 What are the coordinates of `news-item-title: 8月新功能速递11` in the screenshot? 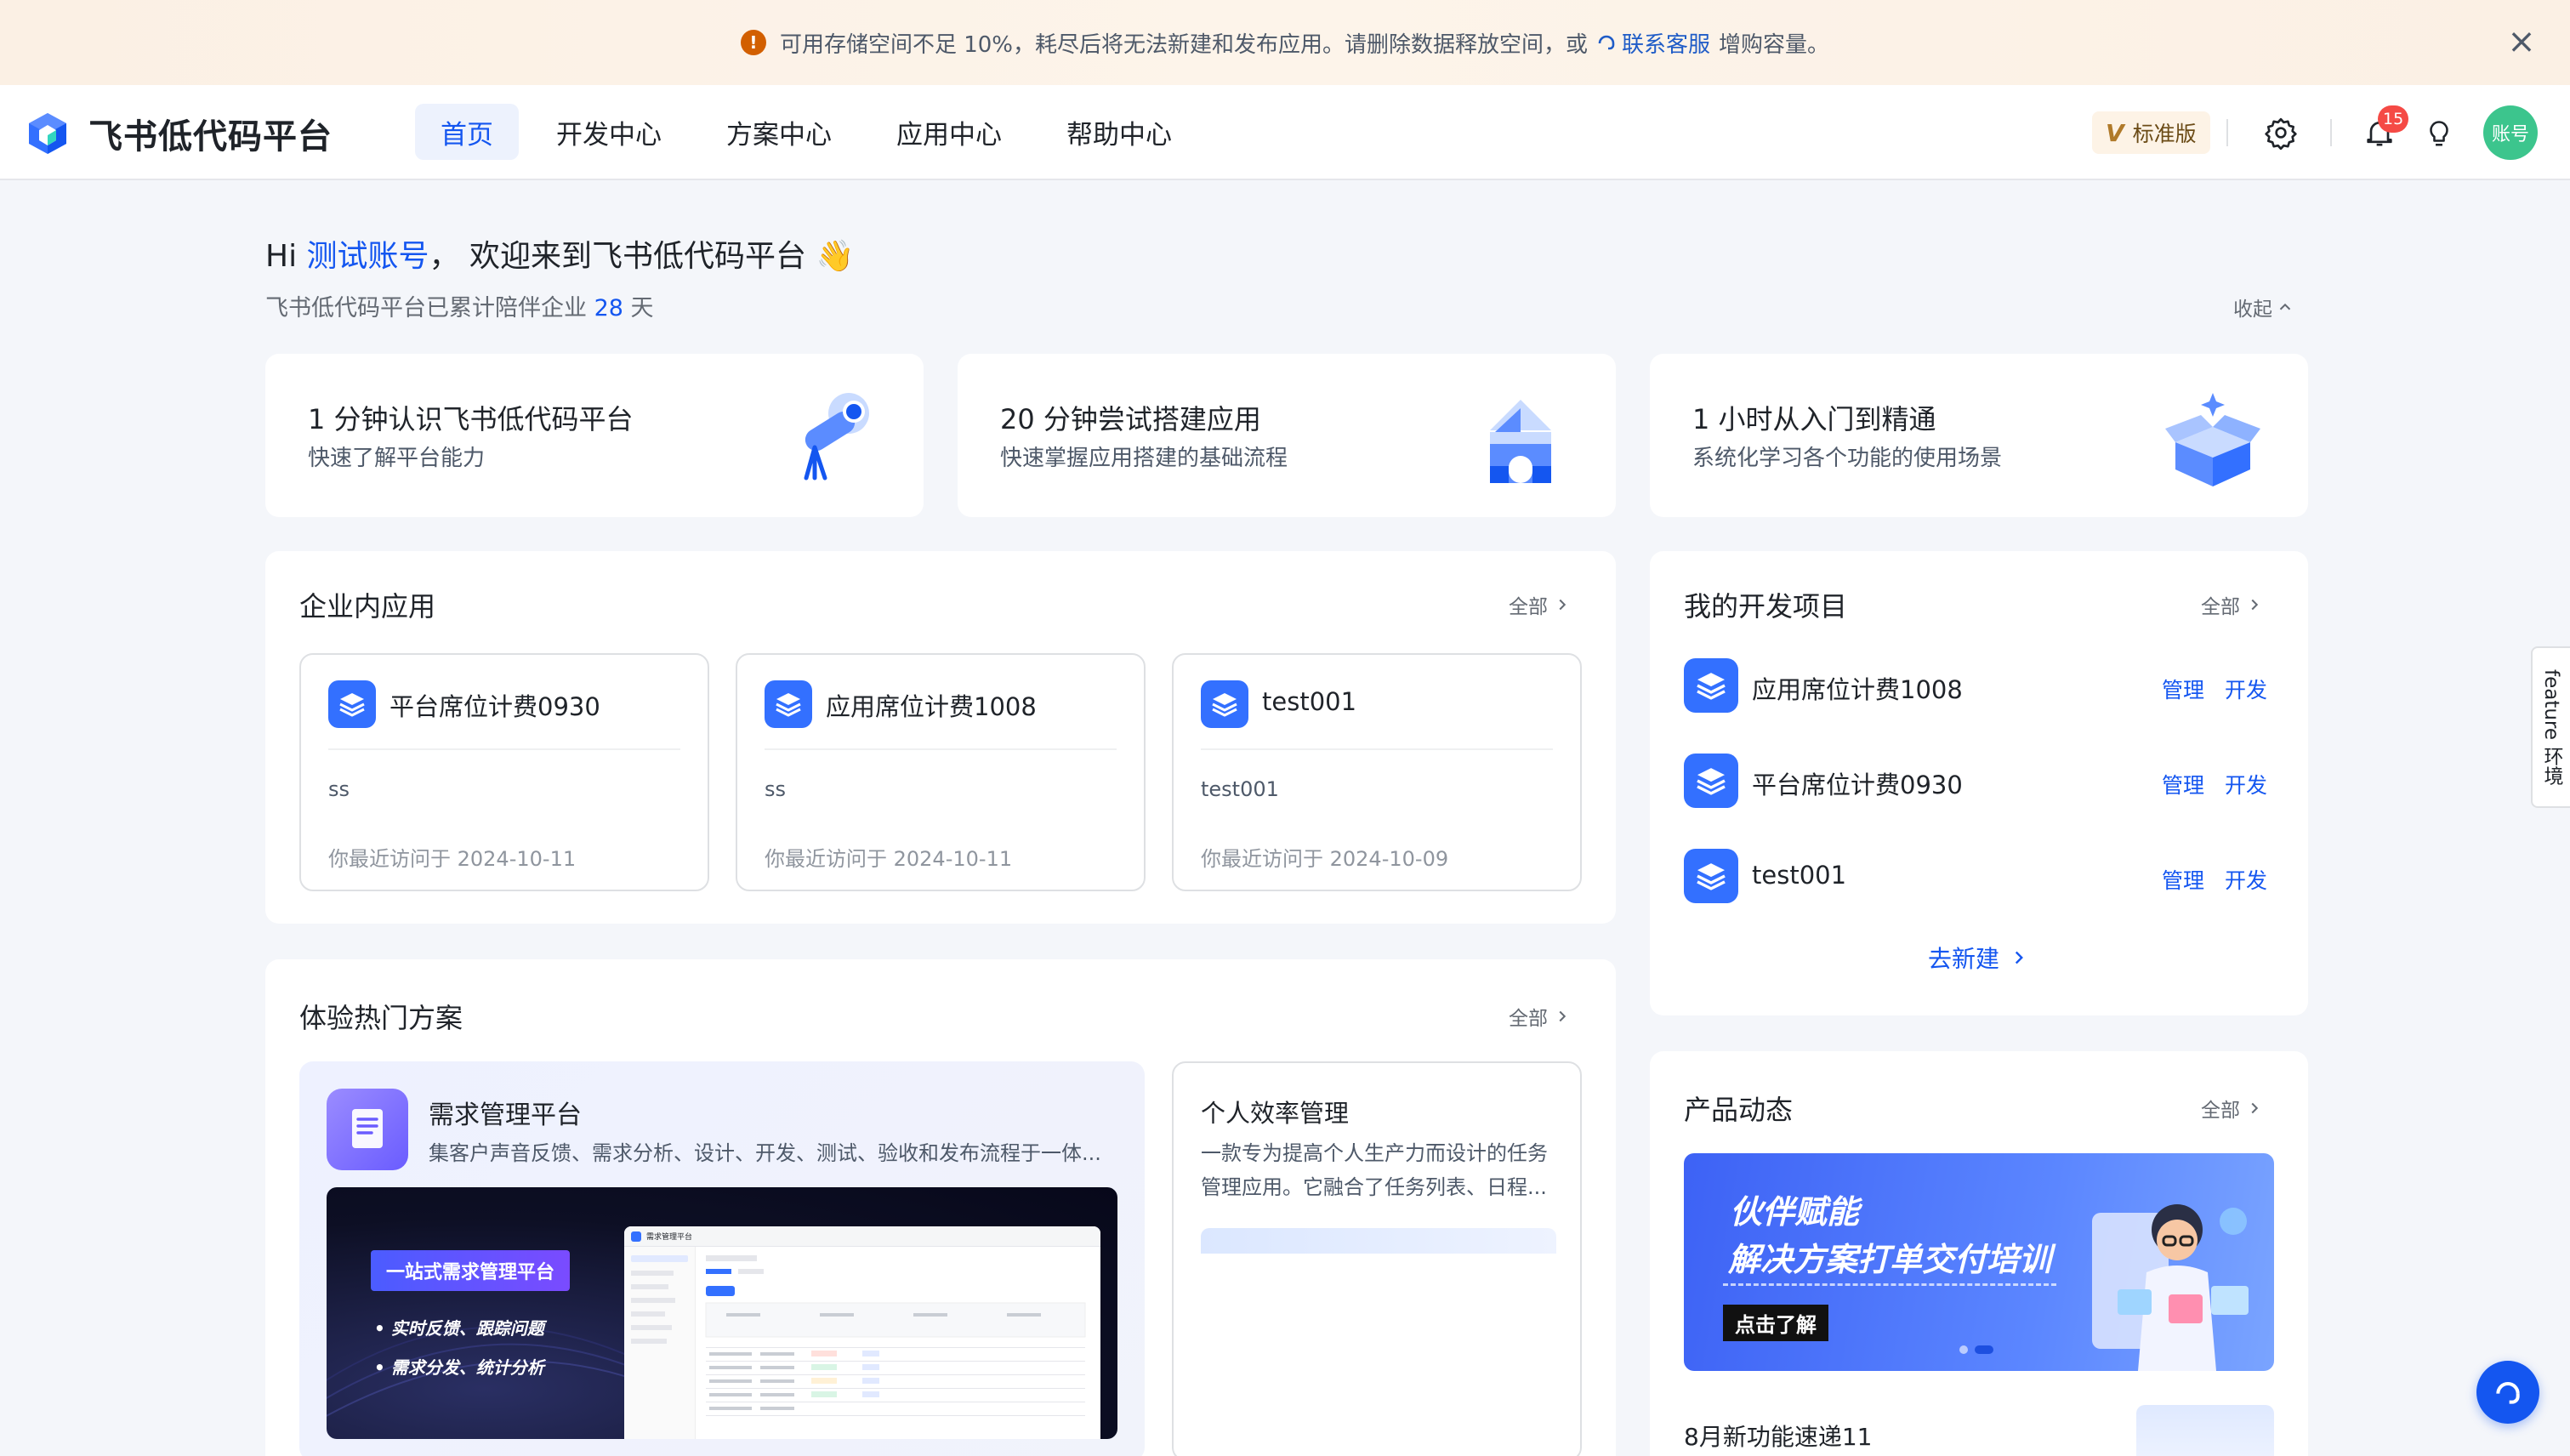 It's located at (1778, 1436).